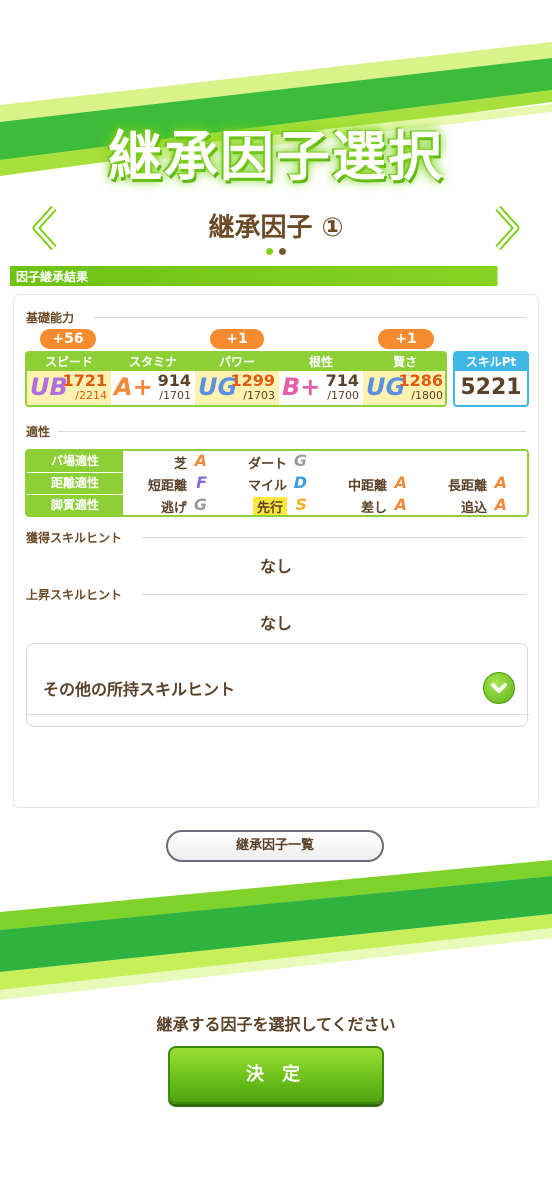 The width and height of the screenshot is (552, 1200). What do you see at coordinates (491, 362) in the screenshot?
I see `skill-points-label: スキルPt` at bounding box center [491, 362].